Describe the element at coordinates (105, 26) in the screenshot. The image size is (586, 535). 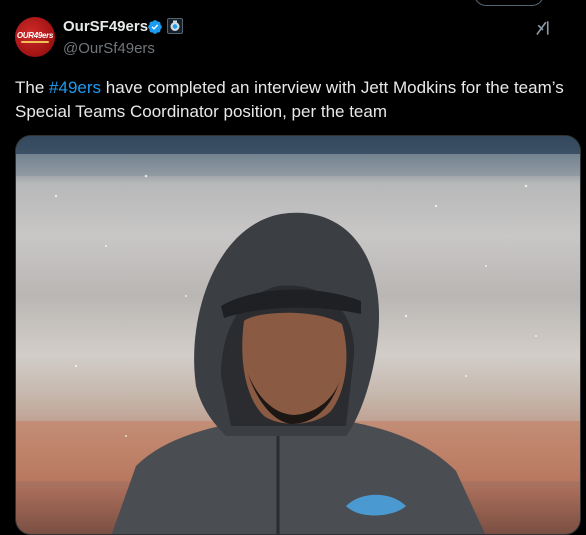
I see `display-name: OurSF49ers` at that location.